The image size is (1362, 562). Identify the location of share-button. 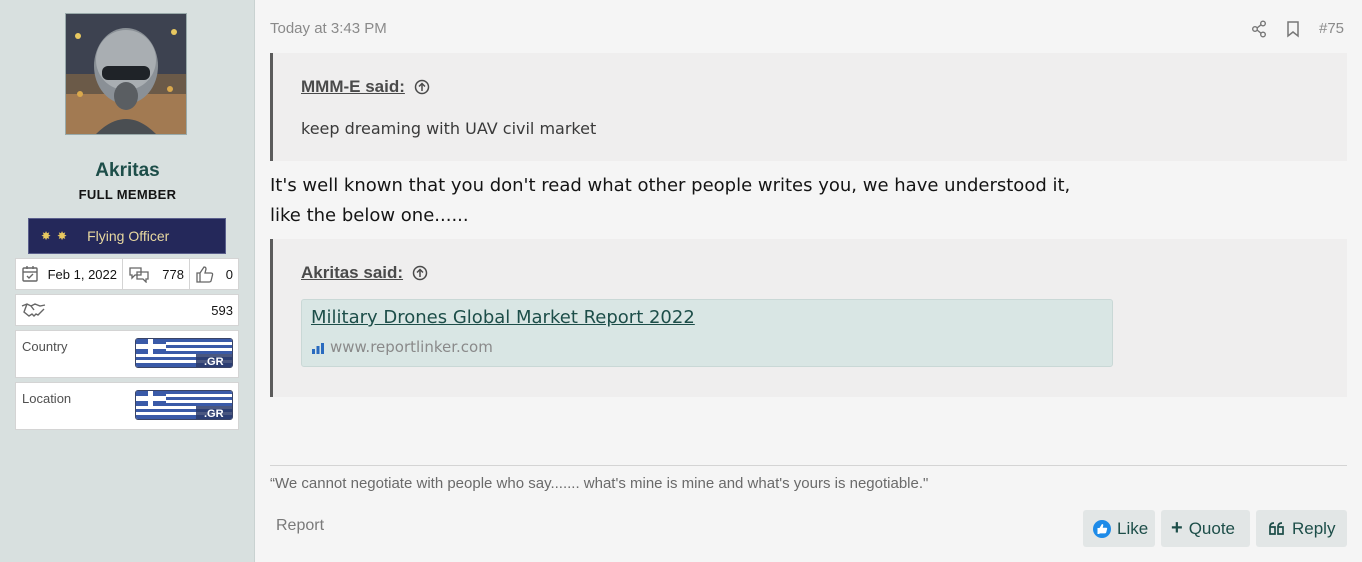
(1259, 31).